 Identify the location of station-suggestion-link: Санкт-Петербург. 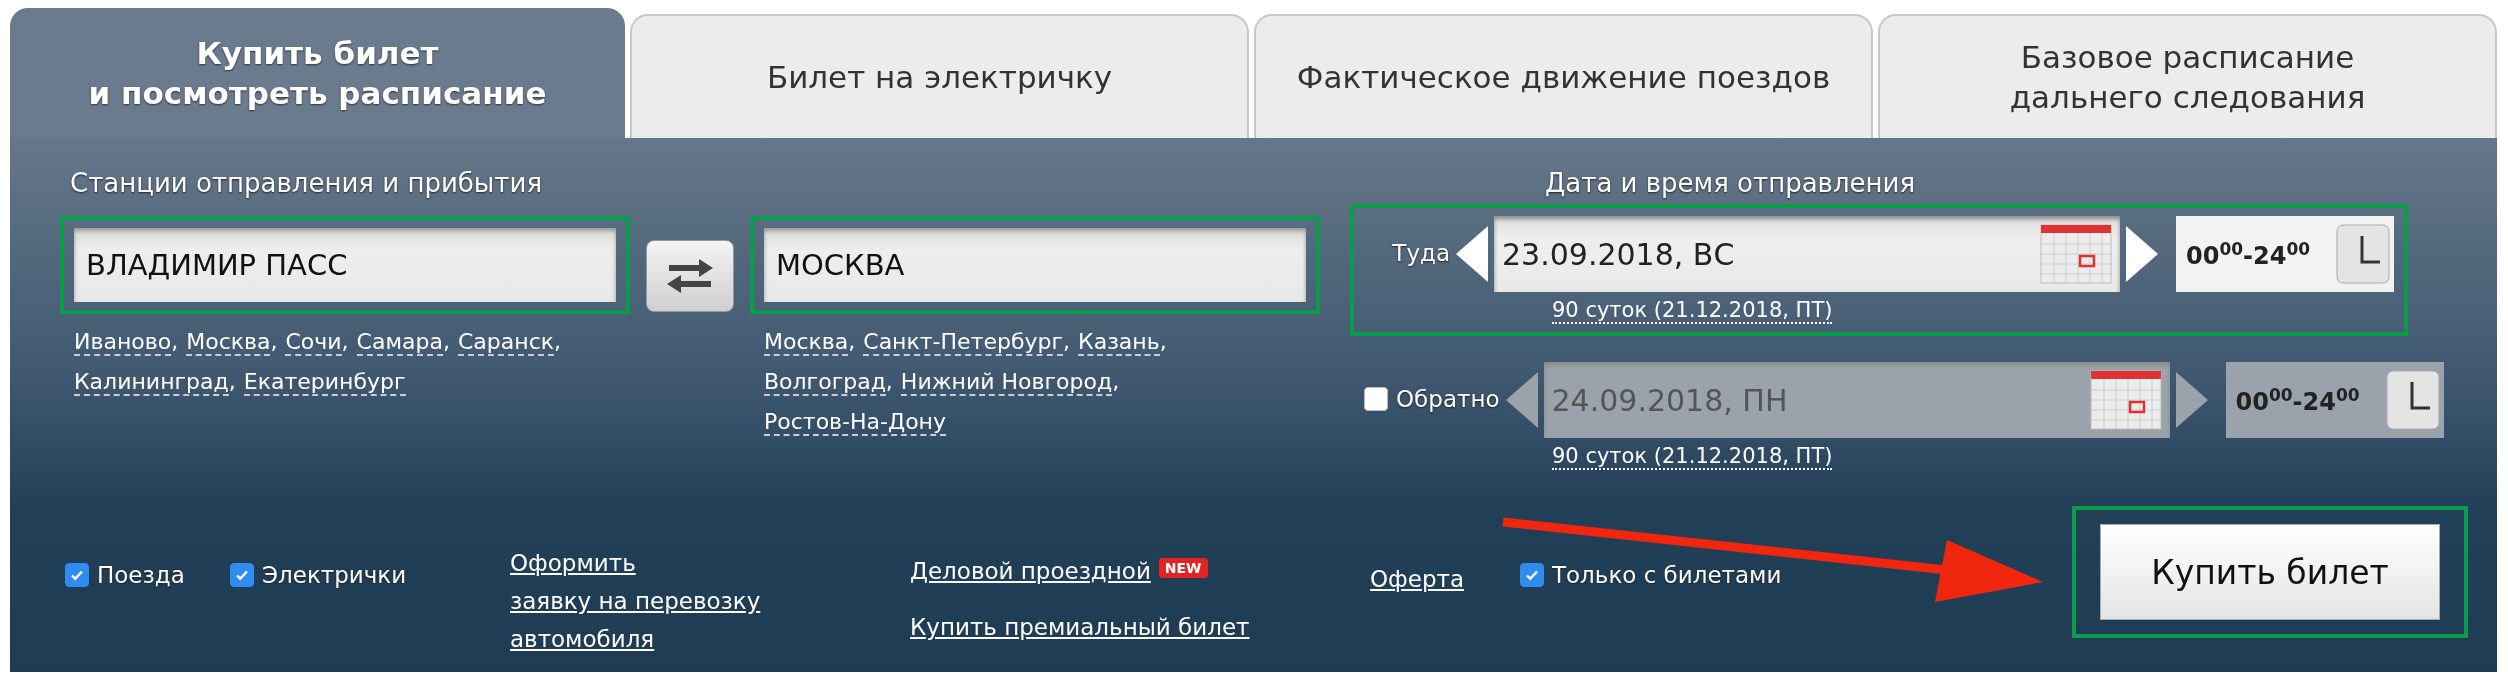
(963, 342).